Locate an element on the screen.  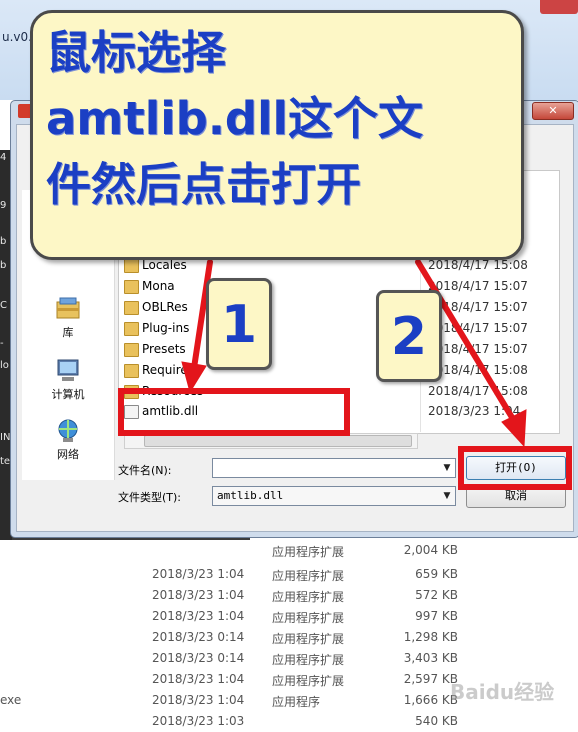
step-number-2: 2 is located at coordinates (409, 336).